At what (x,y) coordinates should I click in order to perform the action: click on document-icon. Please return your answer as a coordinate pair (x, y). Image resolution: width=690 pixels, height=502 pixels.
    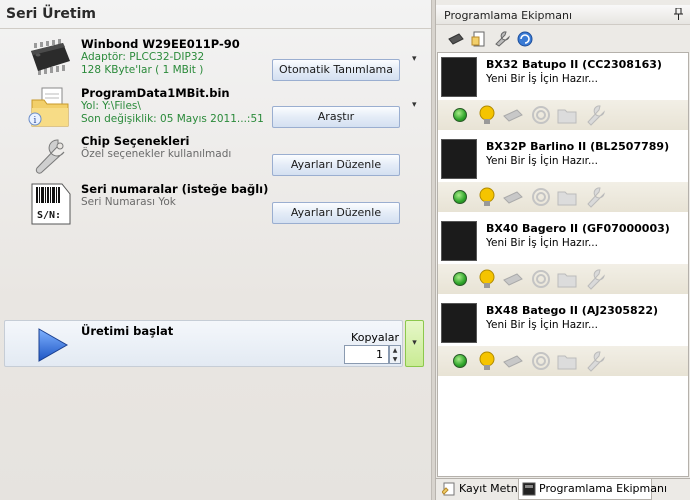
    Looking at the image, I should click on (479, 39).